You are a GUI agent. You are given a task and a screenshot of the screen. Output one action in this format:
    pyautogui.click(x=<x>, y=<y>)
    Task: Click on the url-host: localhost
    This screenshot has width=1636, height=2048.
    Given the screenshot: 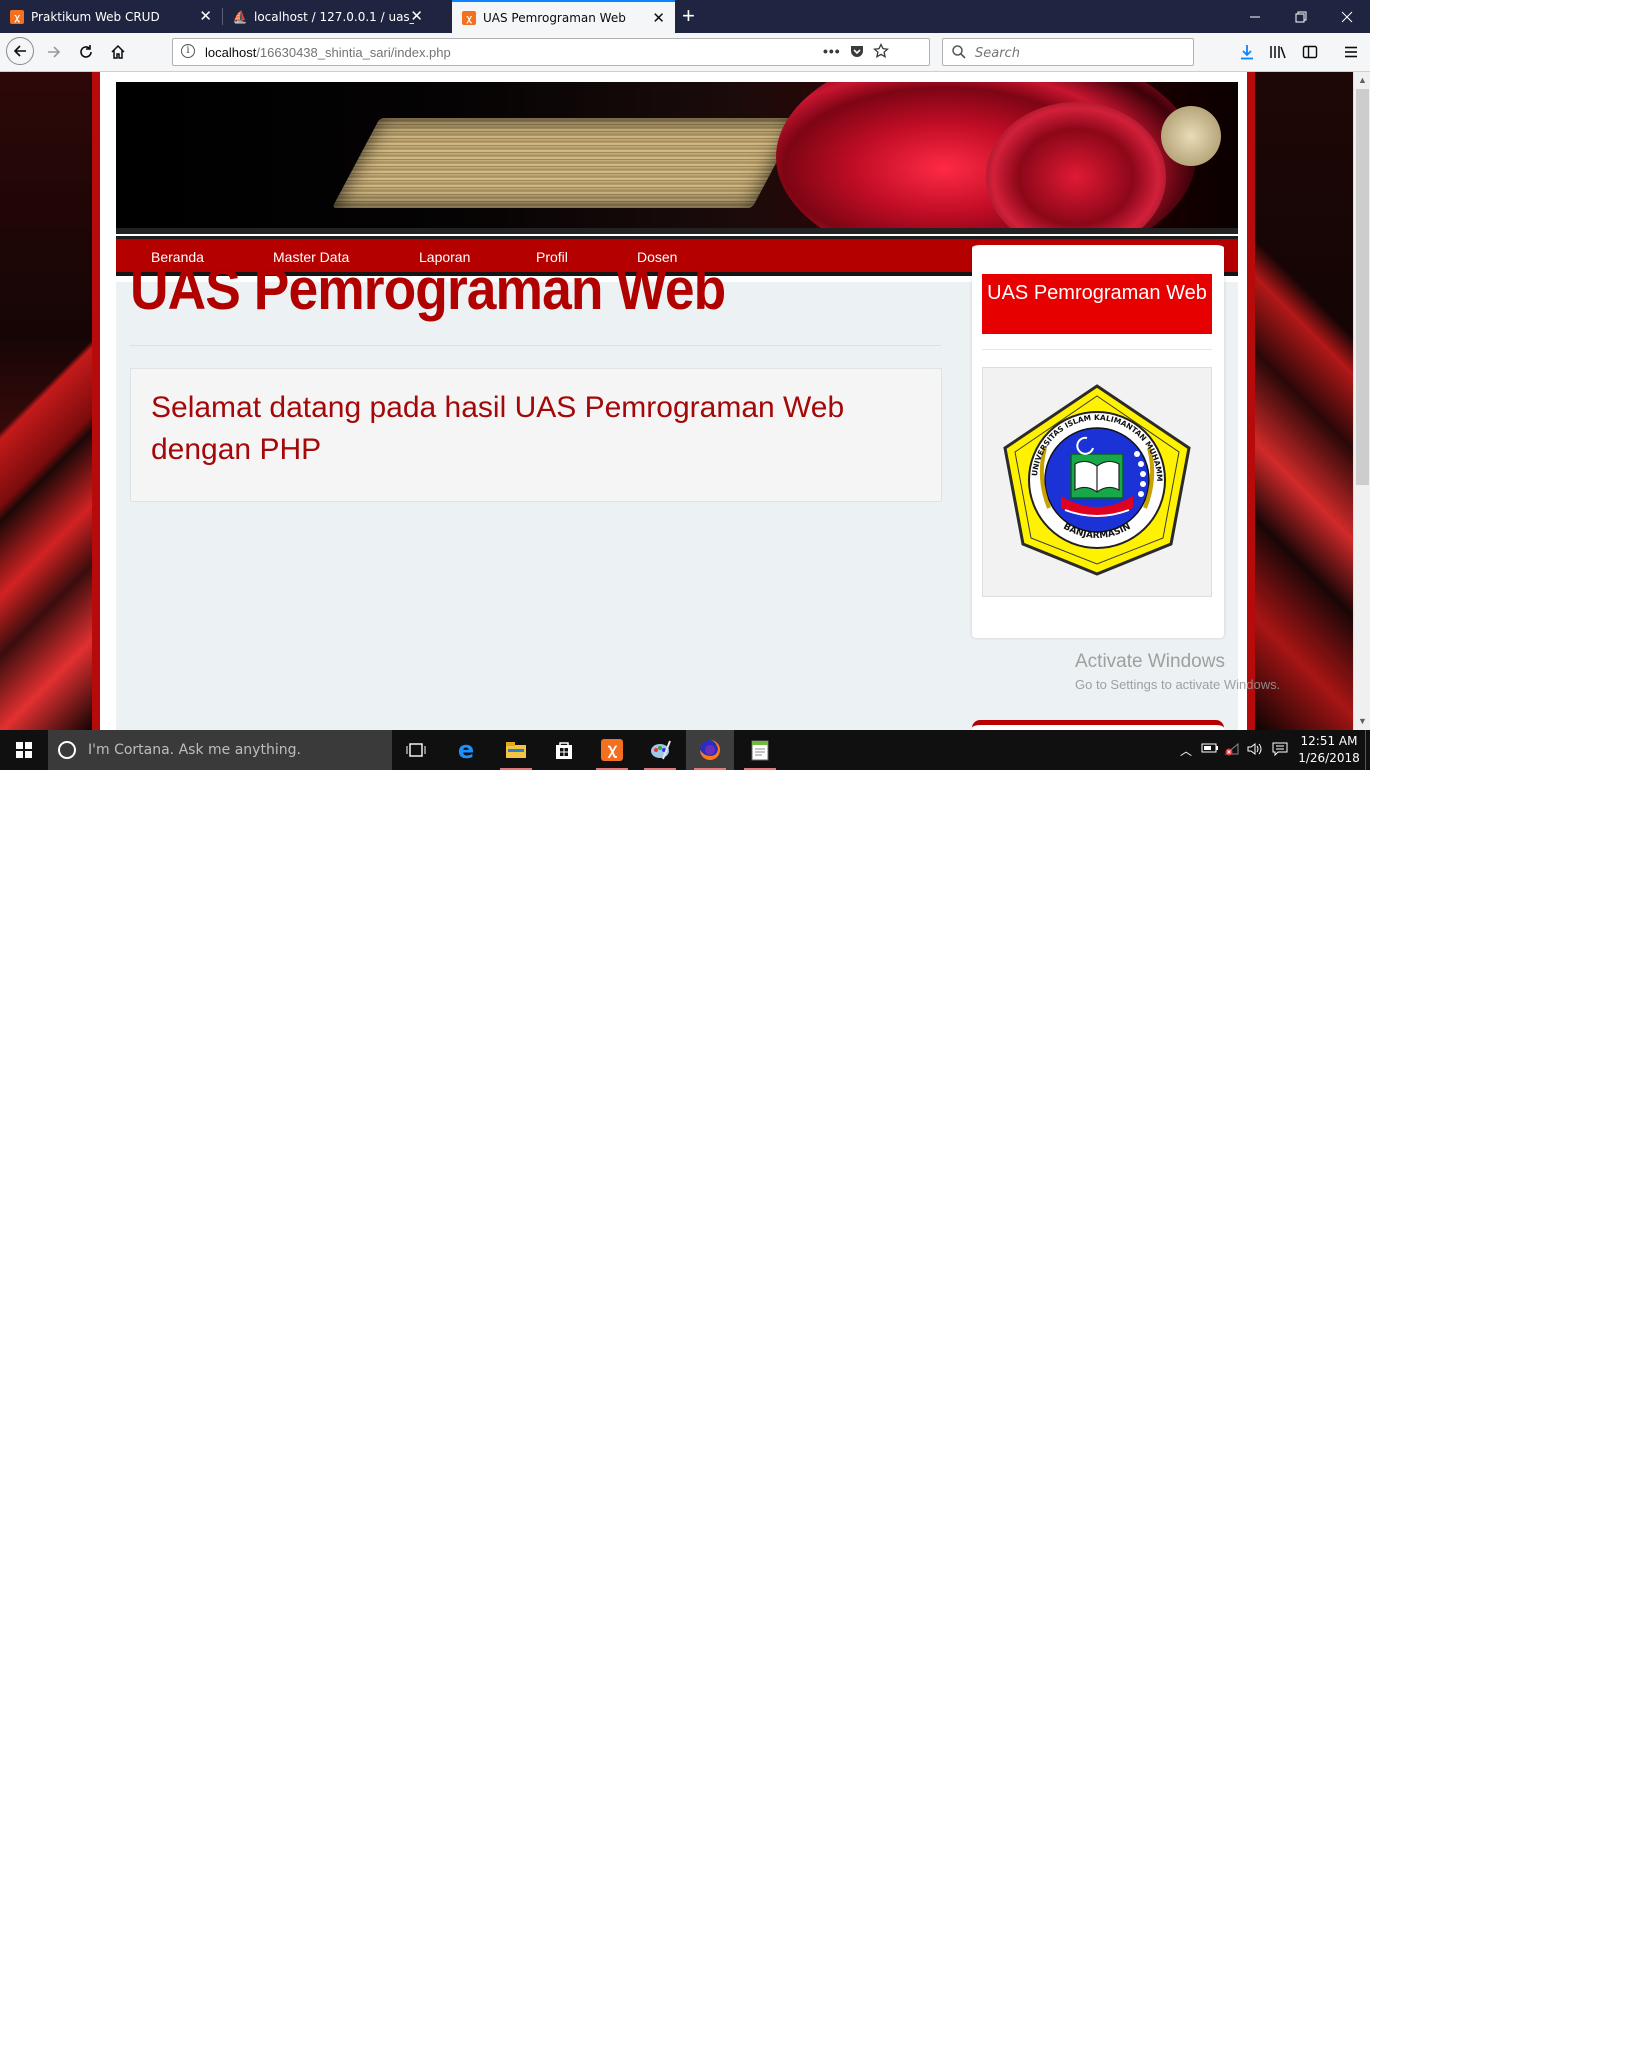 What is the action you would take?
    pyautogui.click(x=231, y=52)
    